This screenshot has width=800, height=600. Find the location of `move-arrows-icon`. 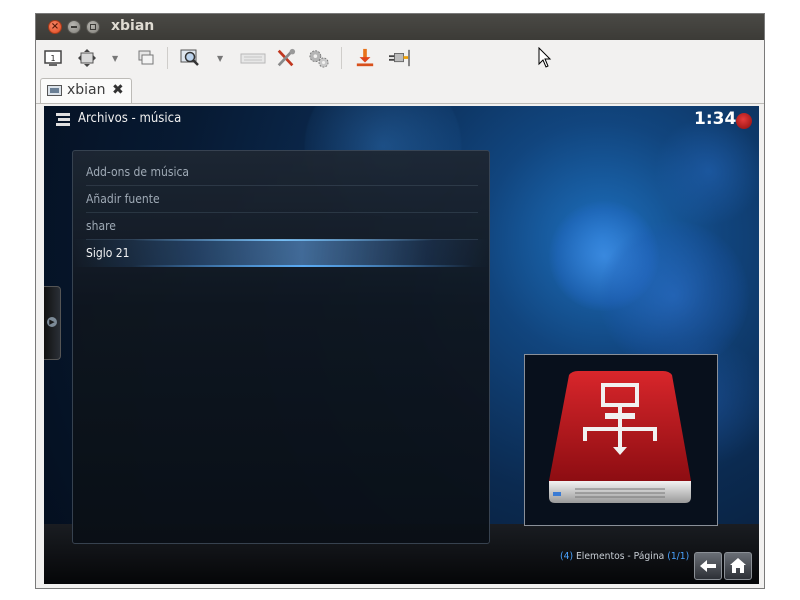

move-arrows-icon is located at coordinates (87, 58).